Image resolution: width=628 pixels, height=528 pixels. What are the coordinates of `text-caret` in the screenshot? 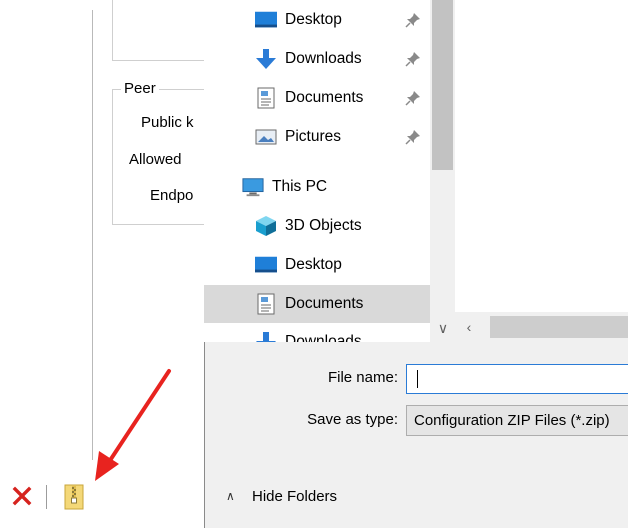 It's located at (417, 379).